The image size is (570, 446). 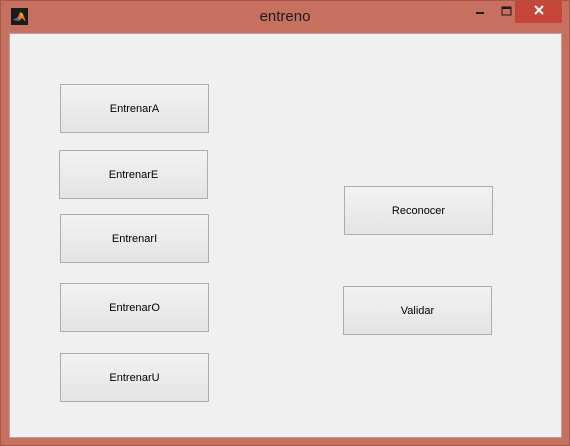 What do you see at coordinates (134, 377) in the screenshot?
I see `entrenar-u-button: EntrenarU` at bounding box center [134, 377].